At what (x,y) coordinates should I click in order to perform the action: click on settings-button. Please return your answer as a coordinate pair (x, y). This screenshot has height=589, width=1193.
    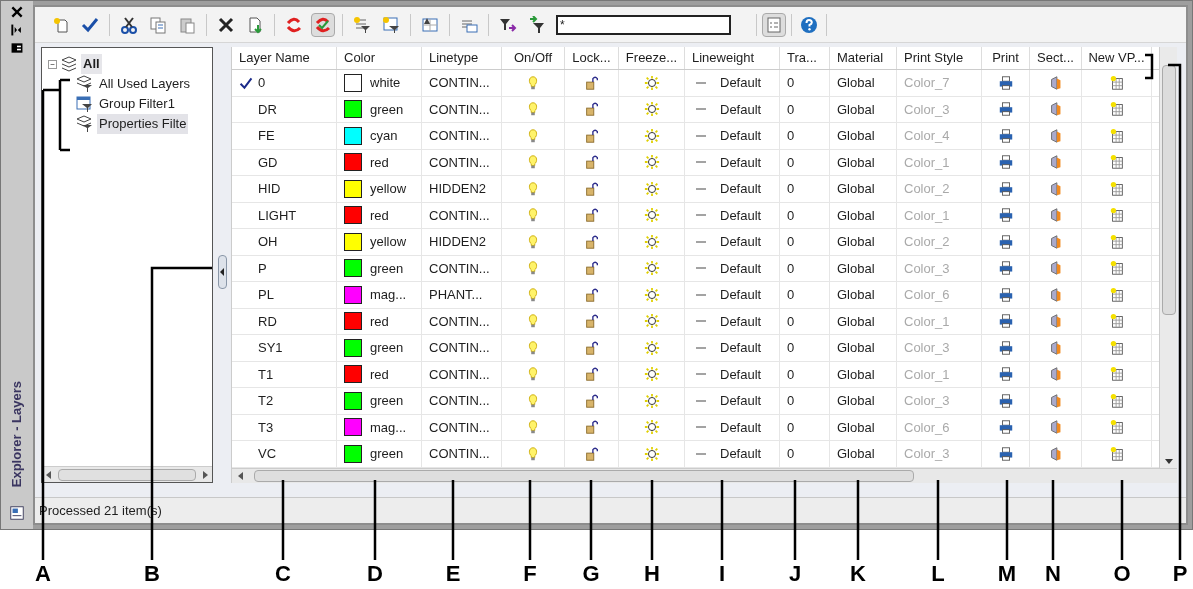
    Looking at the image, I should click on (774, 24).